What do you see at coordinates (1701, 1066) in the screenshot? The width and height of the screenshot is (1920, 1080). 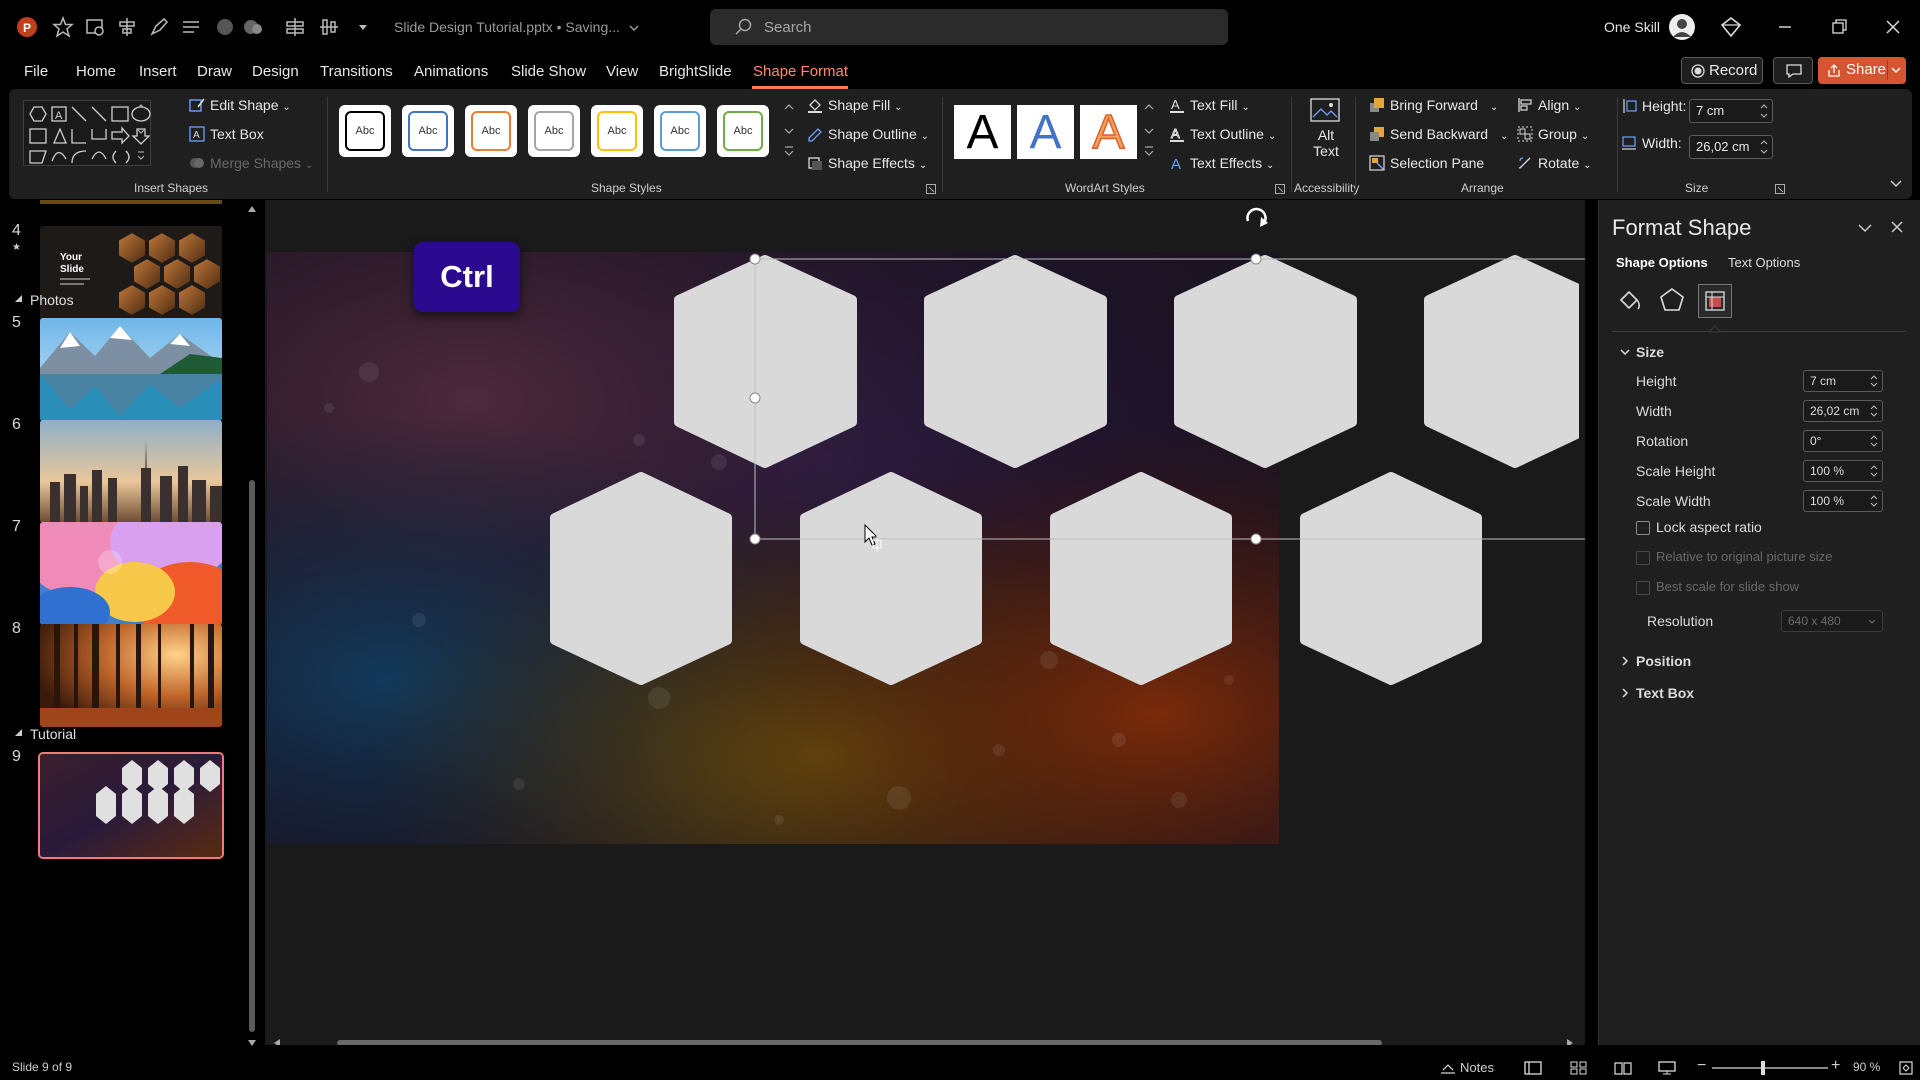 I see `zoom-out-icon: −` at bounding box center [1701, 1066].